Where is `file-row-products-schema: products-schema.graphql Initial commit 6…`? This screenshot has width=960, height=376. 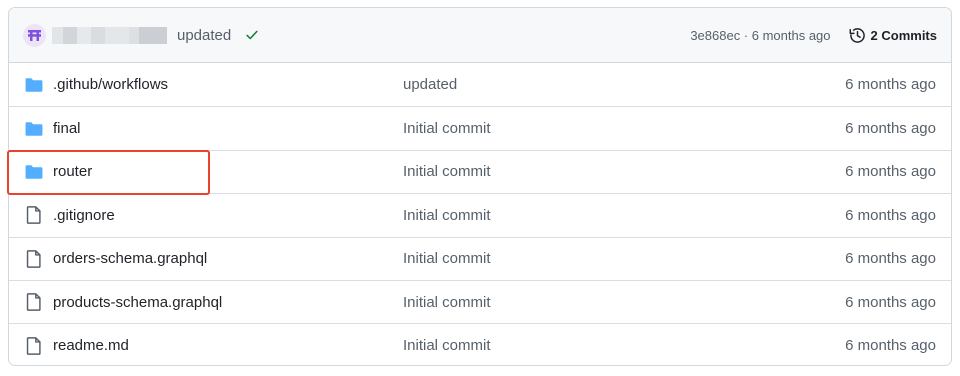
file-row-products-schema: products-schema.graphql Initial commit 6… is located at coordinates (480, 301).